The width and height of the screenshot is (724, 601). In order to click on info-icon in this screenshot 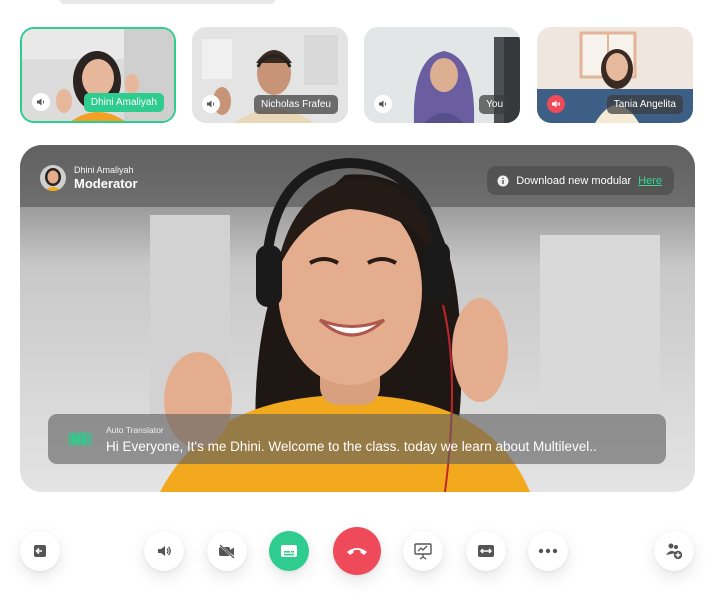, I will do `click(503, 180)`.